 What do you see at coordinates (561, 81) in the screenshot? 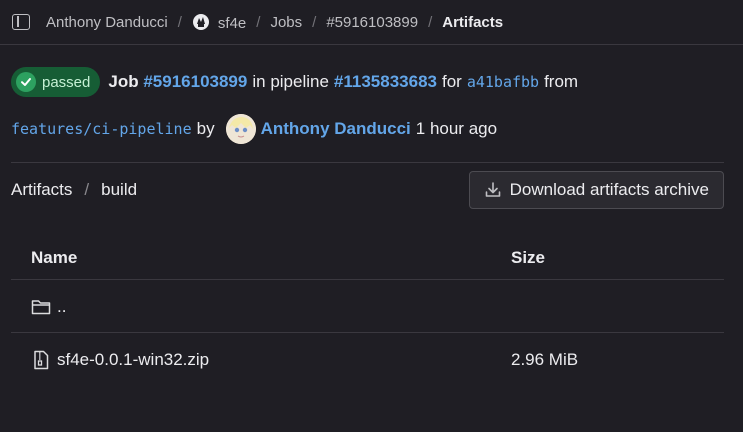
I see `from-text: from` at bounding box center [561, 81].